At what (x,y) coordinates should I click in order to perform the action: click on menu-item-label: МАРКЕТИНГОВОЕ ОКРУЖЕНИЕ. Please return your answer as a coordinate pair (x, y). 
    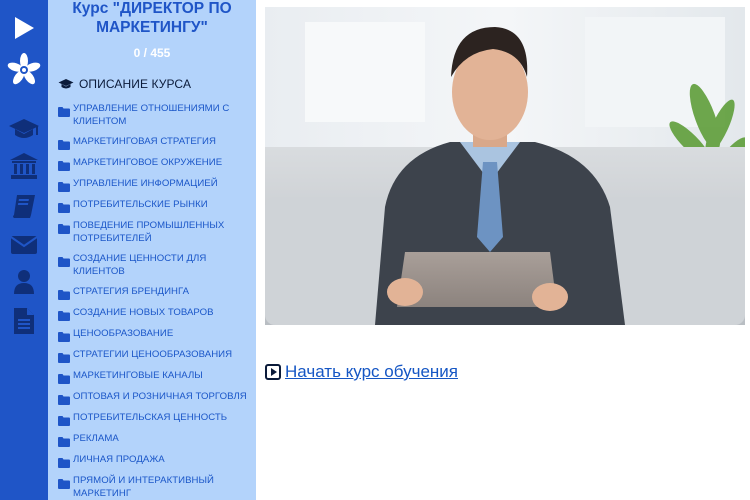
    Looking at the image, I should click on (148, 162).